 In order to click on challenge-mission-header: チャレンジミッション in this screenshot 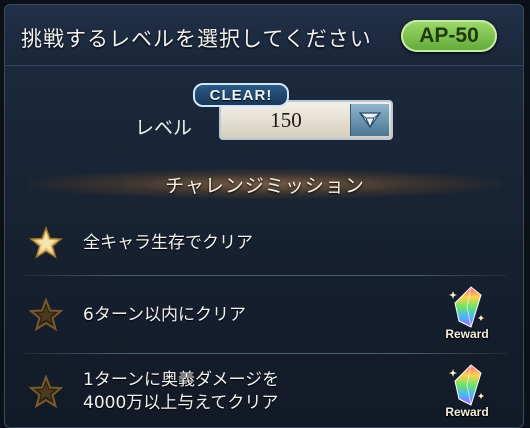, I will do `click(265, 184)`.